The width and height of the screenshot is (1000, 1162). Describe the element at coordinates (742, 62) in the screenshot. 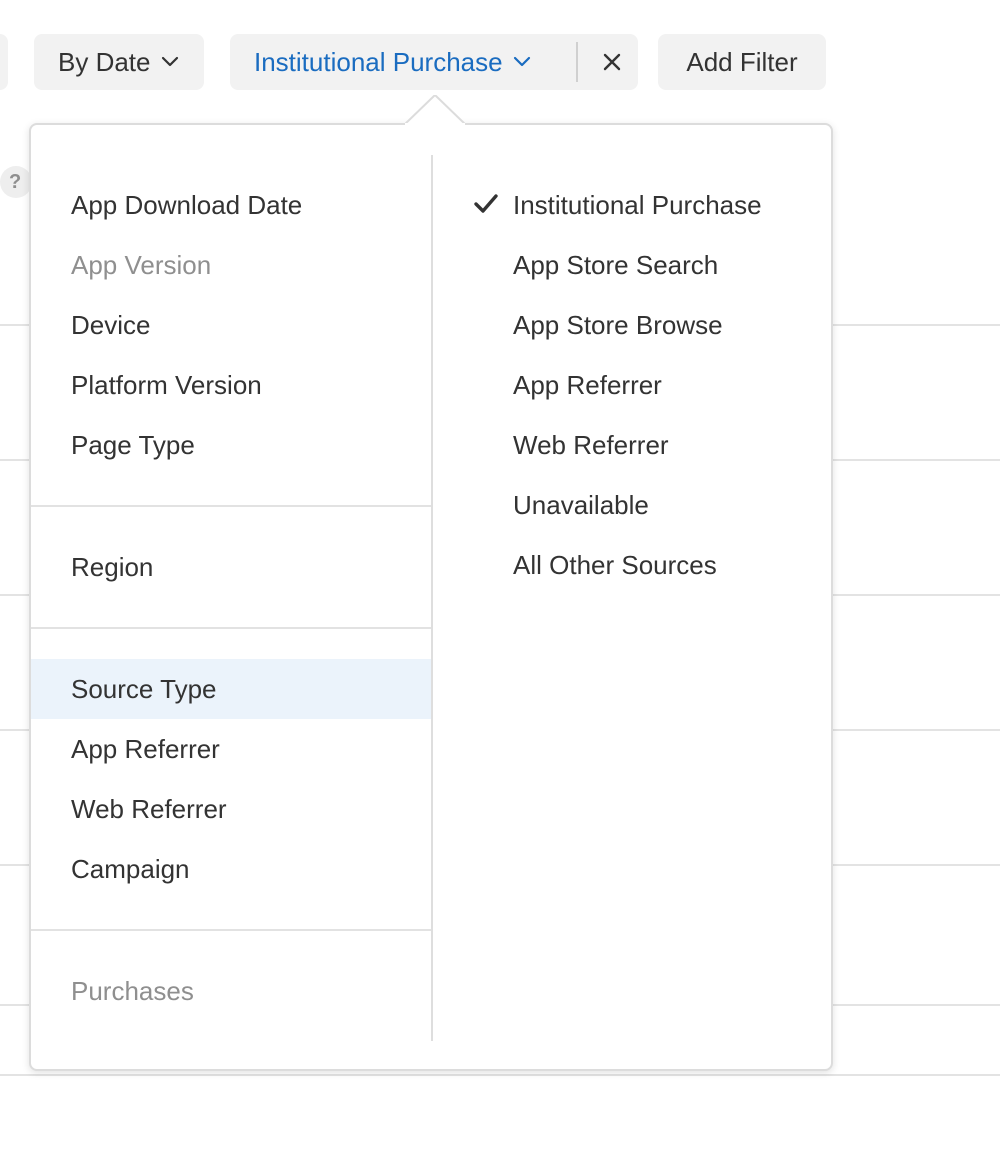

I see `add-filter-button: Add Filter` at that location.